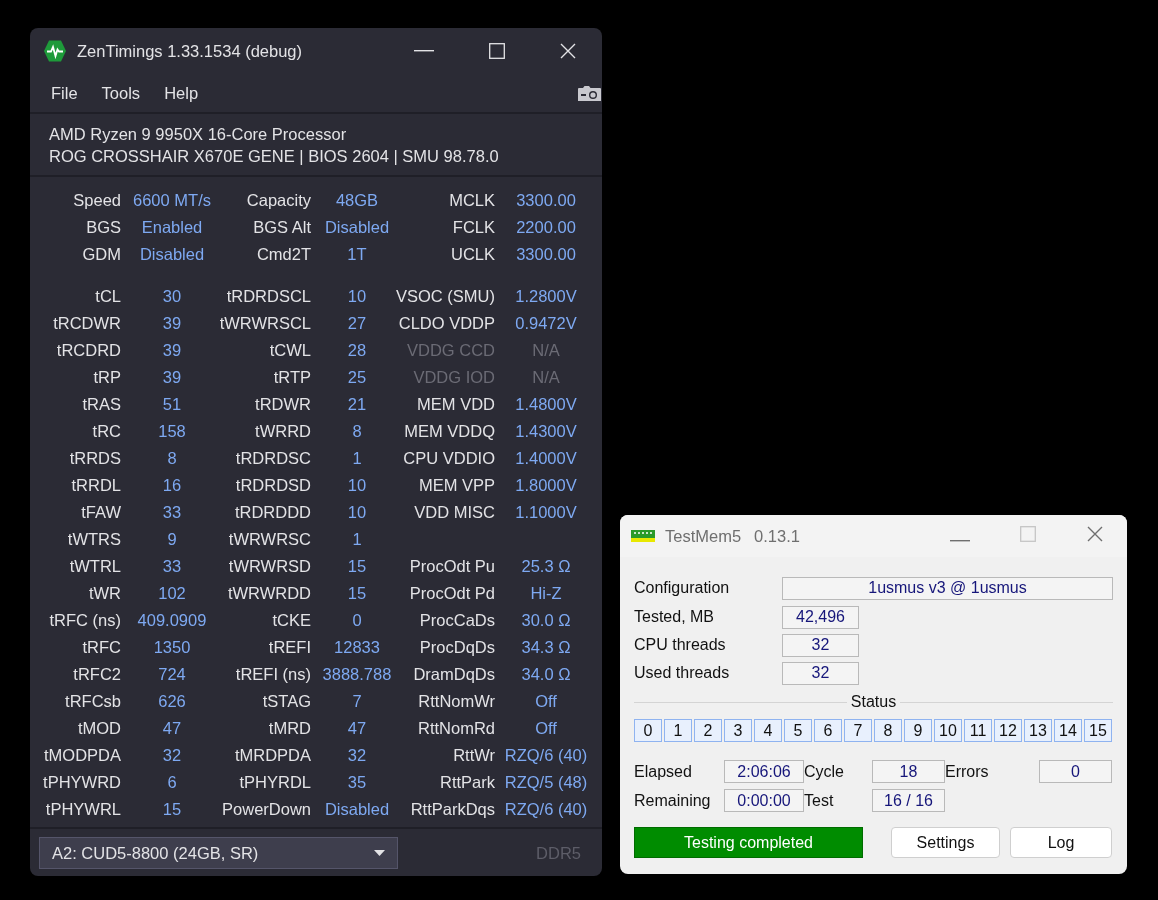 The image size is (1158, 900). I want to click on timing-value: 1T, so click(357, 254).